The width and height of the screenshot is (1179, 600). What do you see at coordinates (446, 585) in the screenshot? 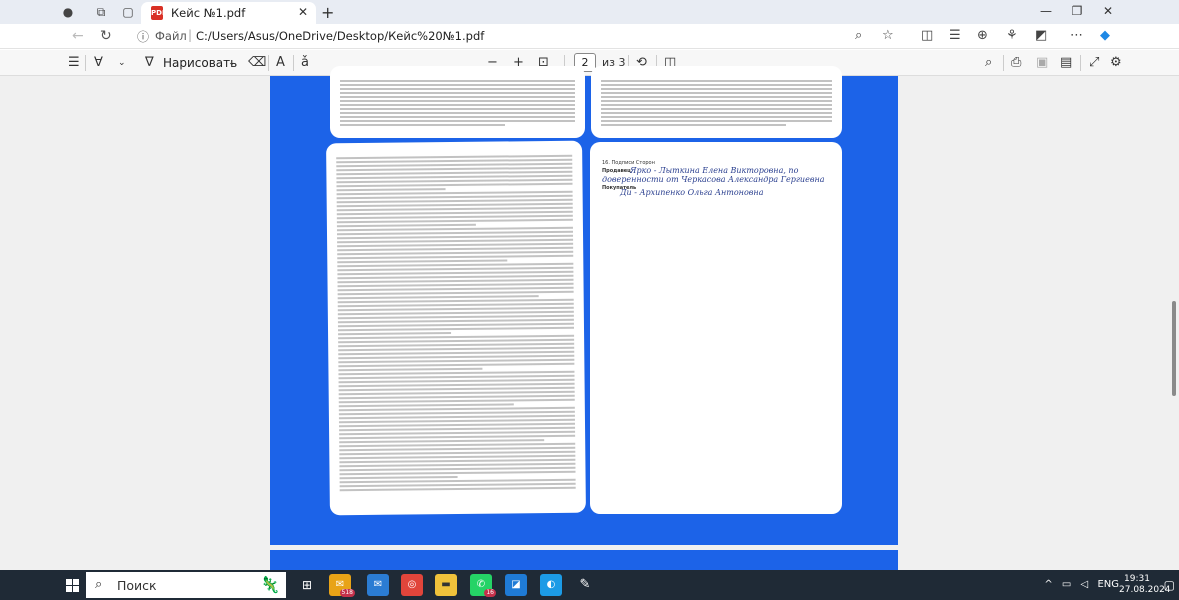
I see `file-explorer-icon: ▬` at bounding box center [446, 585].